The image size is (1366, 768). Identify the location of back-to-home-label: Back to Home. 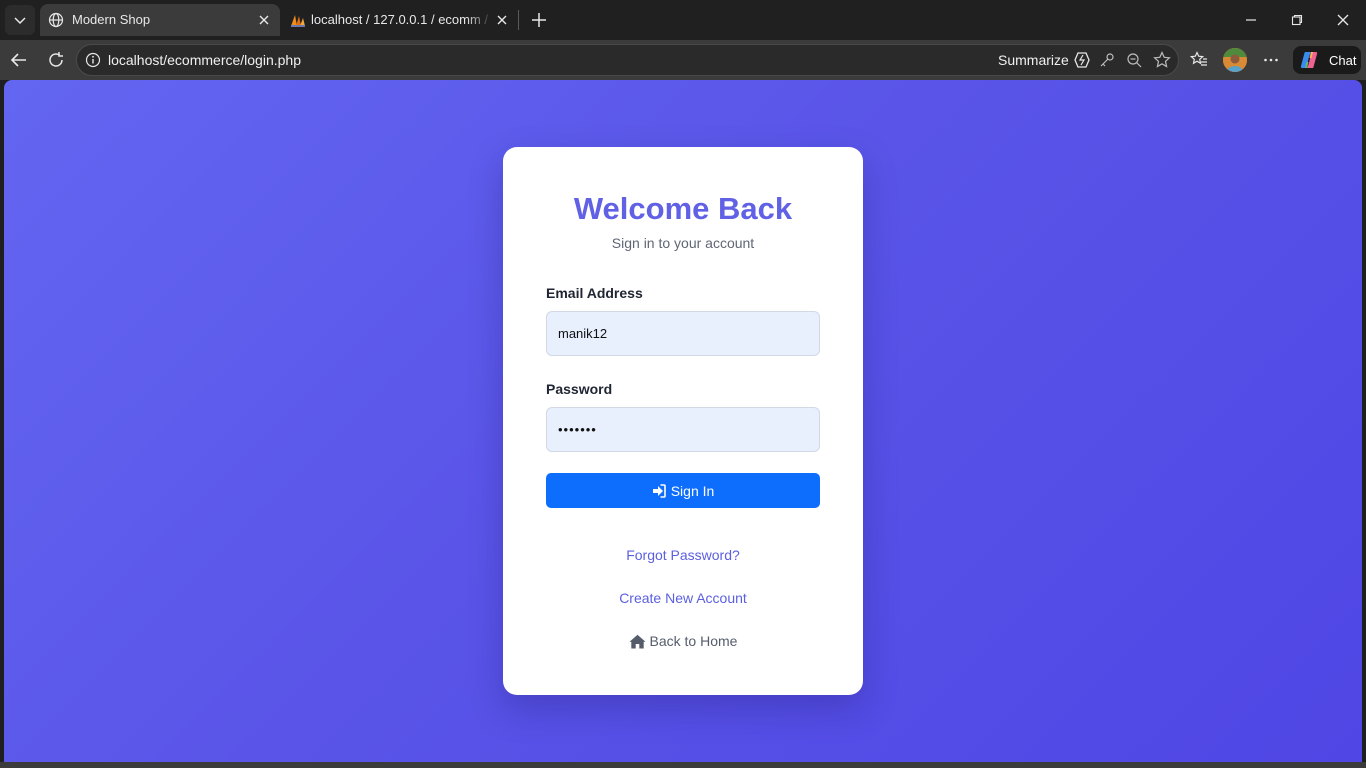
(693, 641).